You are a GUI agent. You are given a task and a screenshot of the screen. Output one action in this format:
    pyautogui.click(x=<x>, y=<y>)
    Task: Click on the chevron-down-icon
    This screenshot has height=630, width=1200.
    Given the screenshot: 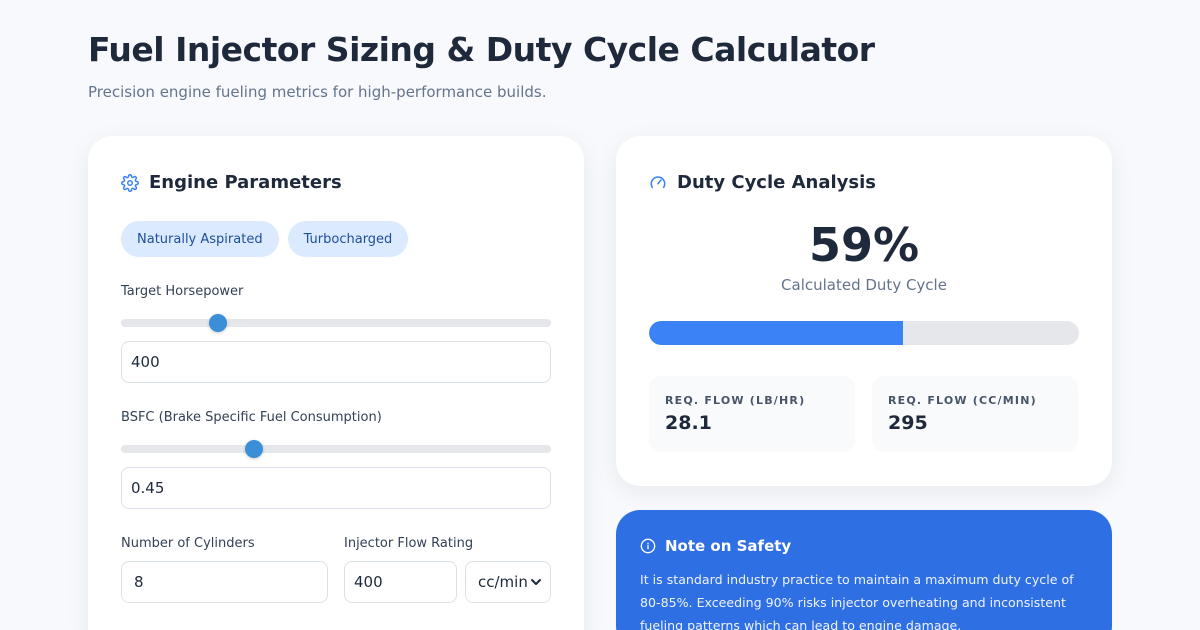 What is the action you would take?
    pyautogui.click(x=536, y=582)
    